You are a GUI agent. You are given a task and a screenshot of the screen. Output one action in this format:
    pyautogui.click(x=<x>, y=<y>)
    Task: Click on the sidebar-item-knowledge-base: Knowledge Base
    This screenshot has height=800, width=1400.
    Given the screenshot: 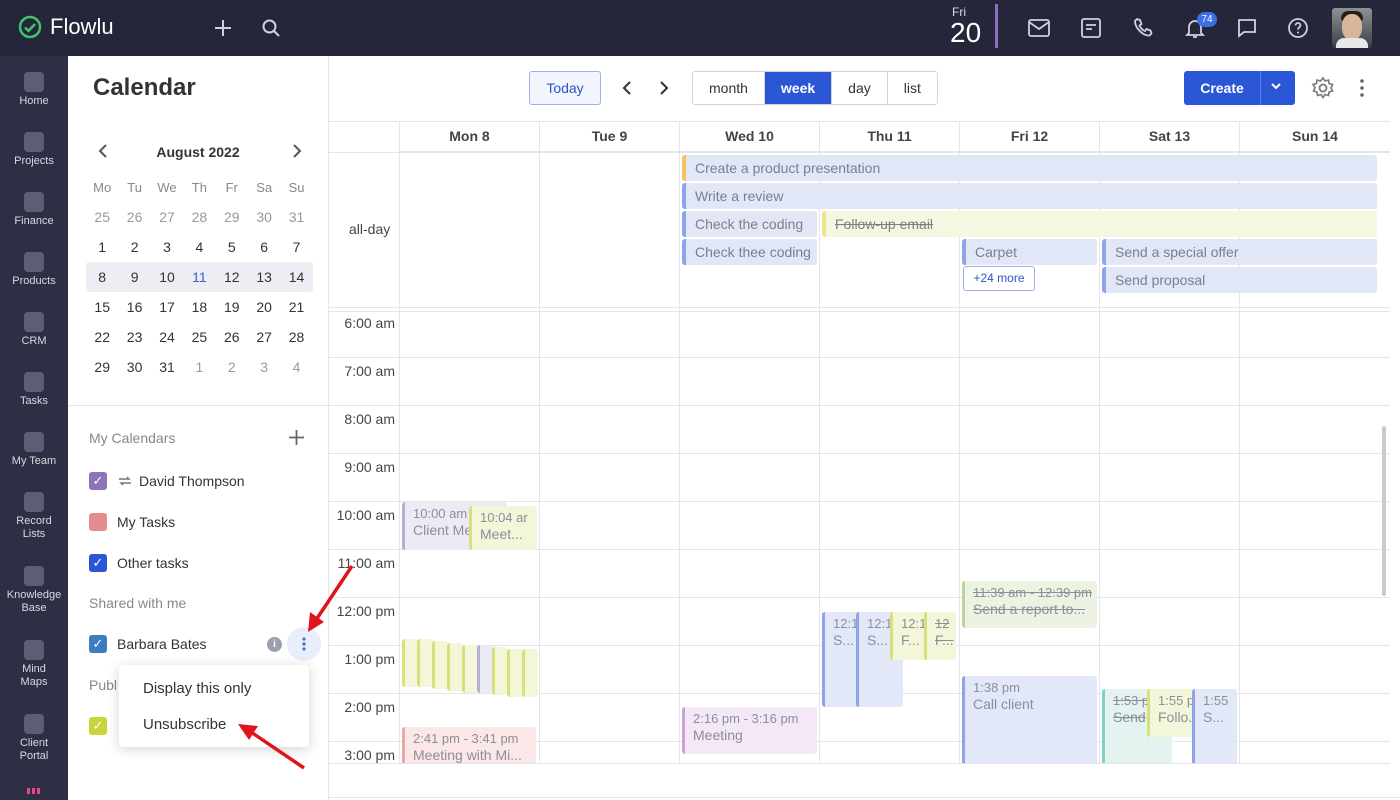 What is the action you would take?
    pyautogui.click(x=34, y=590)
    